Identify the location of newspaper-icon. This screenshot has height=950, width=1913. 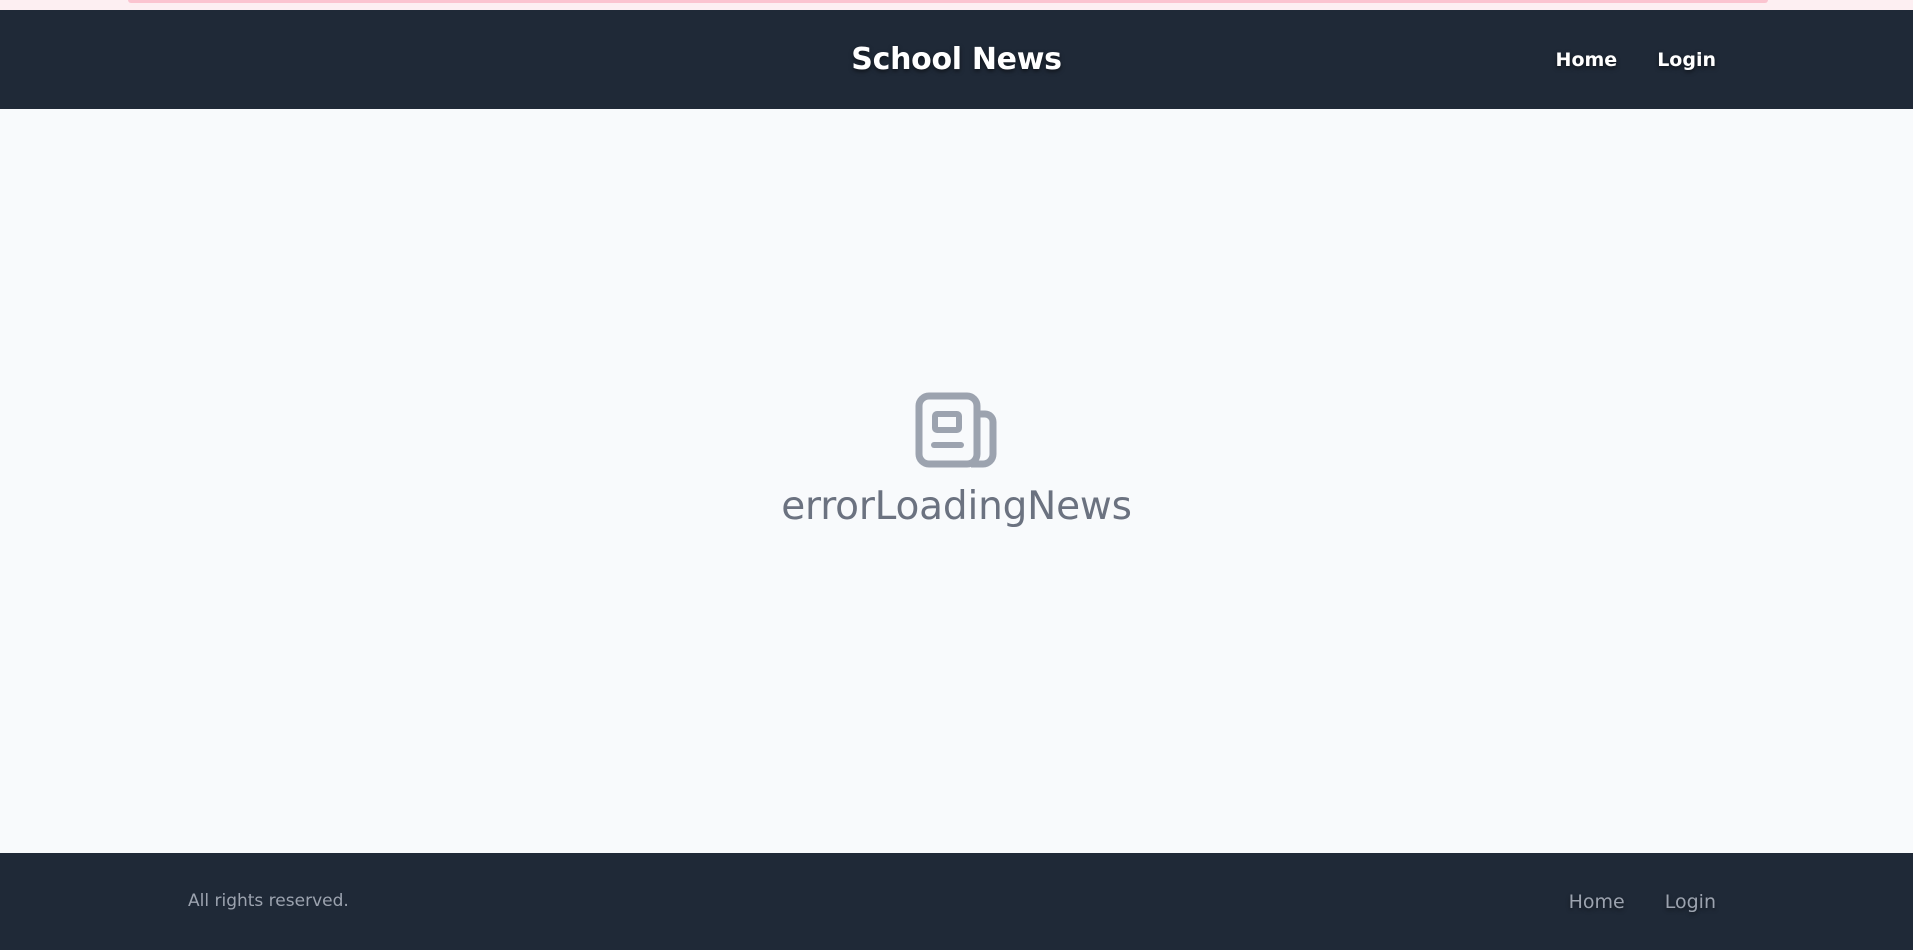
(955, 430).